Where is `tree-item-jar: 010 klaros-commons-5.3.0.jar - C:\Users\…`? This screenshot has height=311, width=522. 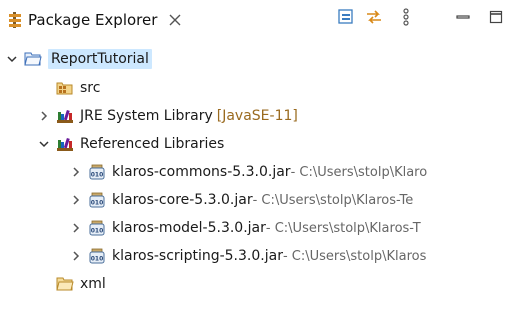 tree-item-jar: 010 klaros-commons-5.3.0.jar - C:\Users\… is located at coordinates (248, 172).